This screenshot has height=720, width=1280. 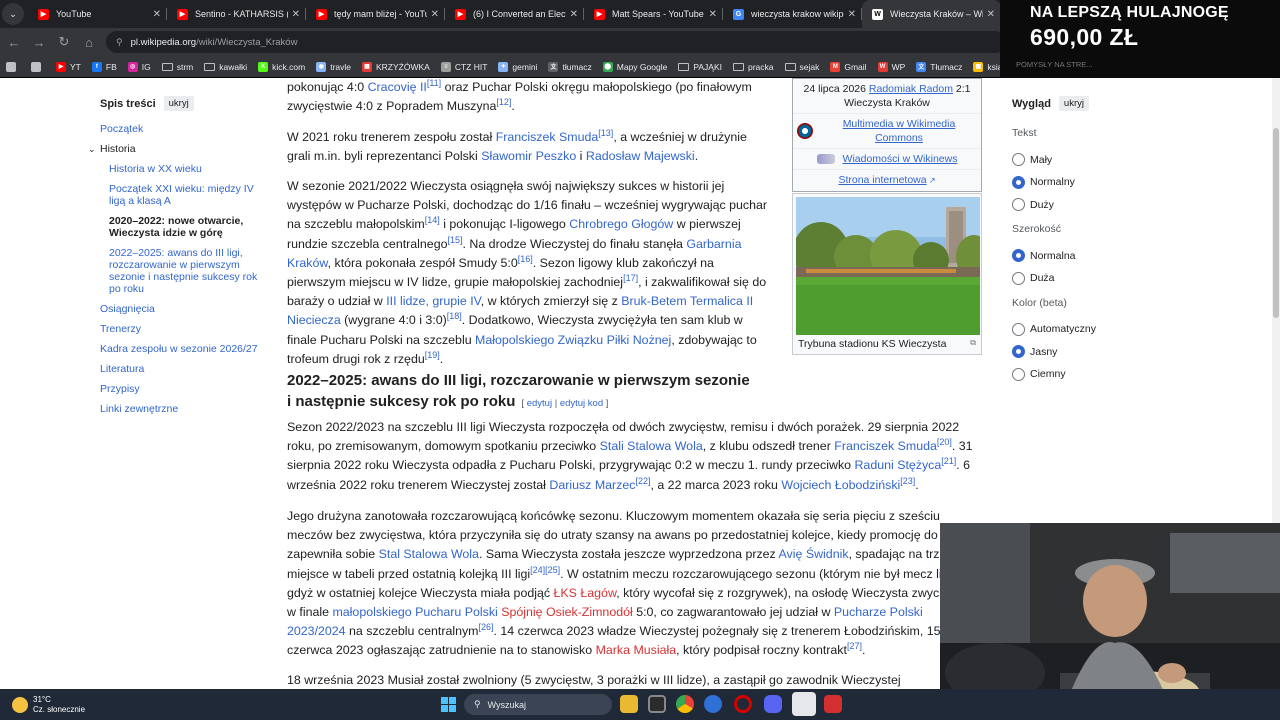 I want to click on wikinews-link: Wiadomości w Wikinews, so click(x=900, y=159).